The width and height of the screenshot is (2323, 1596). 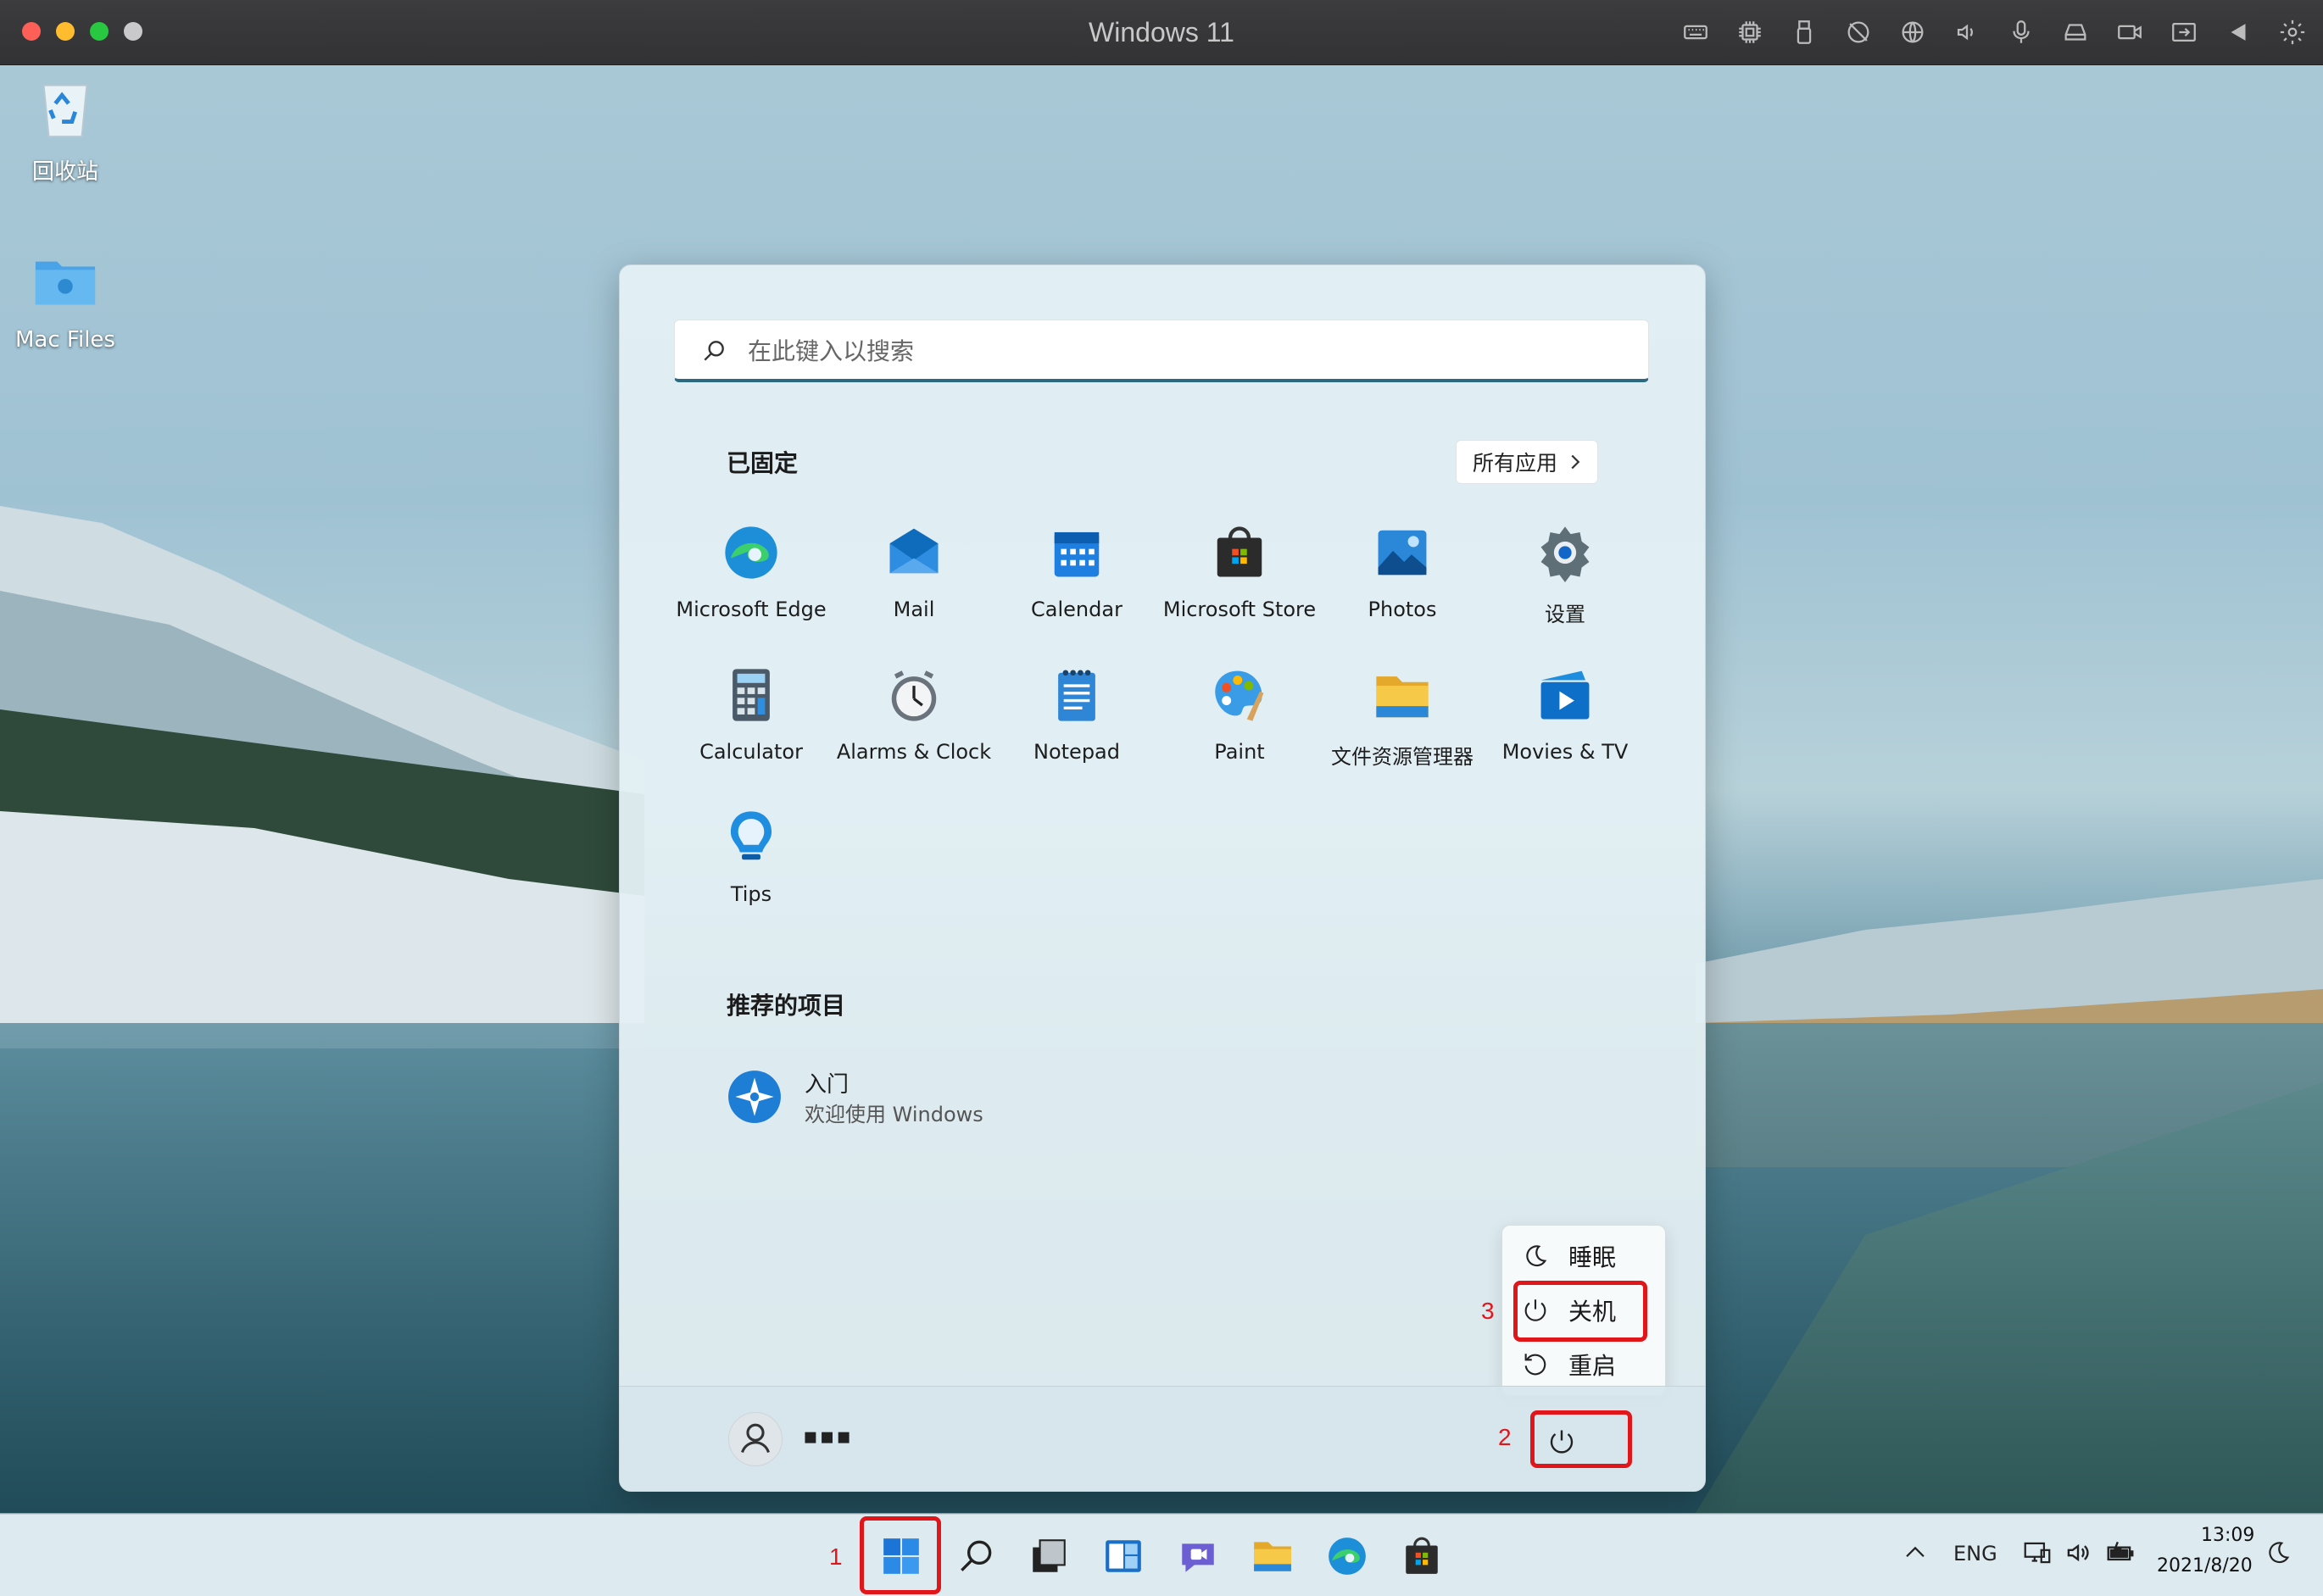 I want to click on taskbar-chat-button, so click(x=1198, y=1556).